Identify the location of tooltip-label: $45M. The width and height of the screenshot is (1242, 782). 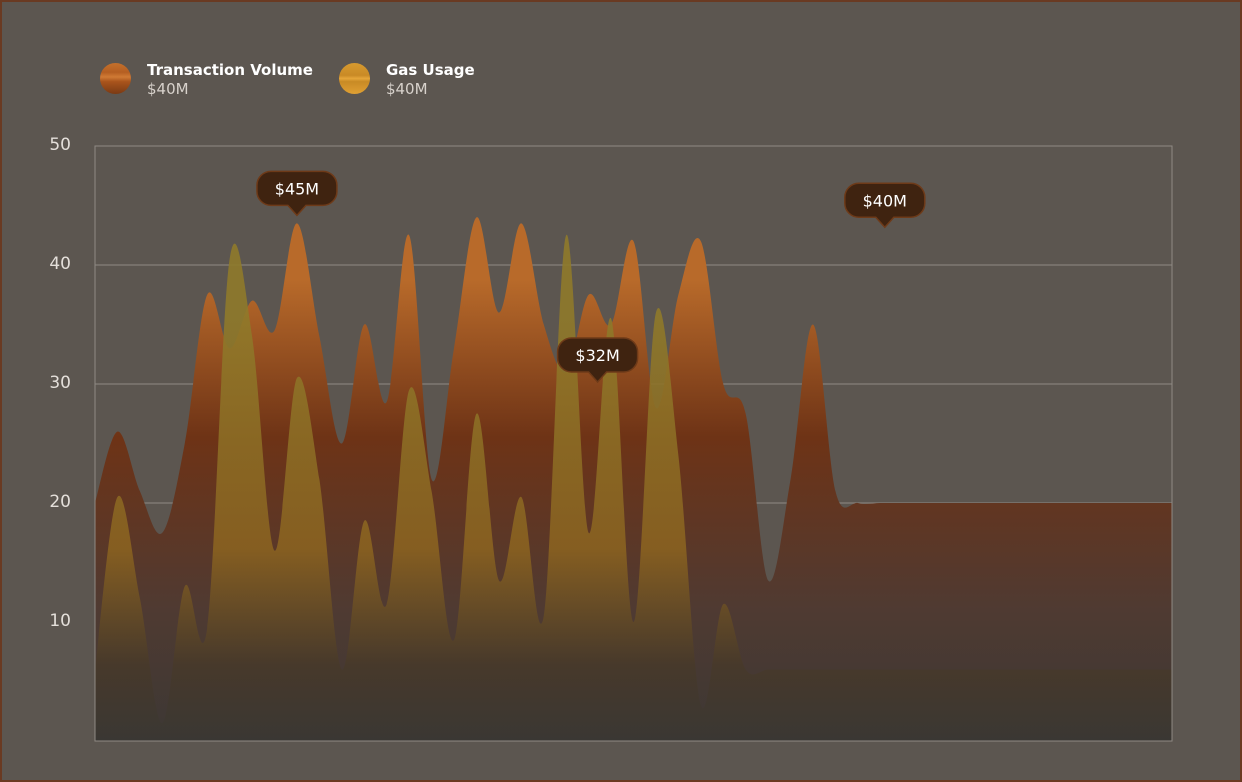
(297, 188).